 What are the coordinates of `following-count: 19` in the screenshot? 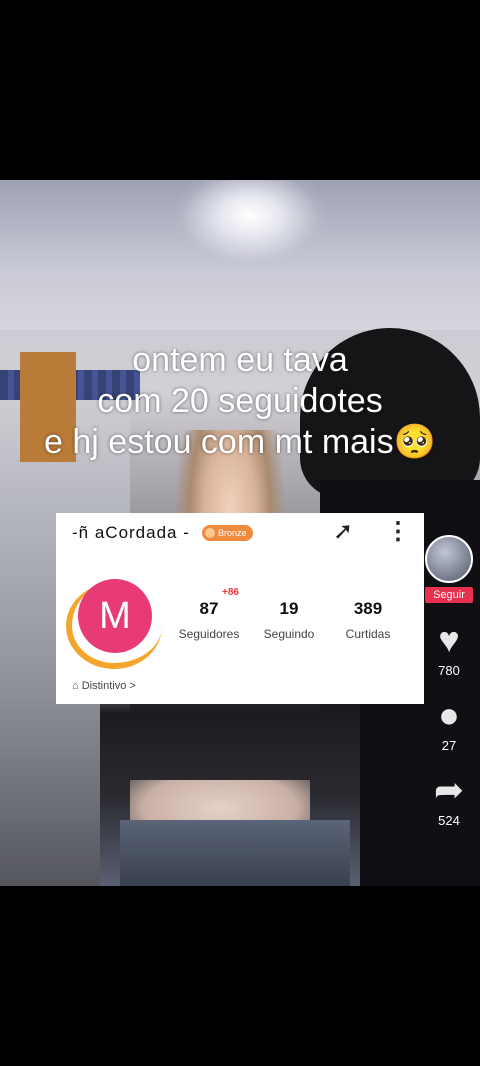 It's located at (289, 608).